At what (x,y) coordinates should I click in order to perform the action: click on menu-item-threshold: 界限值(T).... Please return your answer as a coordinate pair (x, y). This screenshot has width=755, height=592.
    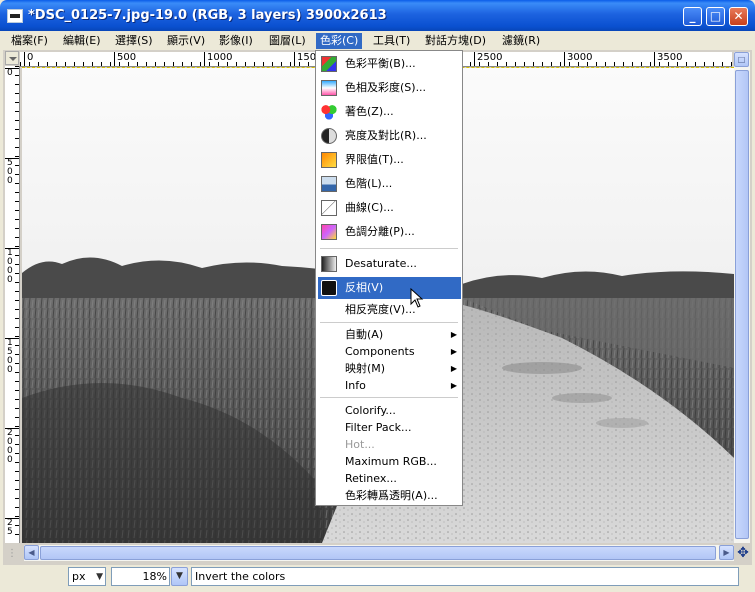
    Looking at the image, I should click on (389, 160).